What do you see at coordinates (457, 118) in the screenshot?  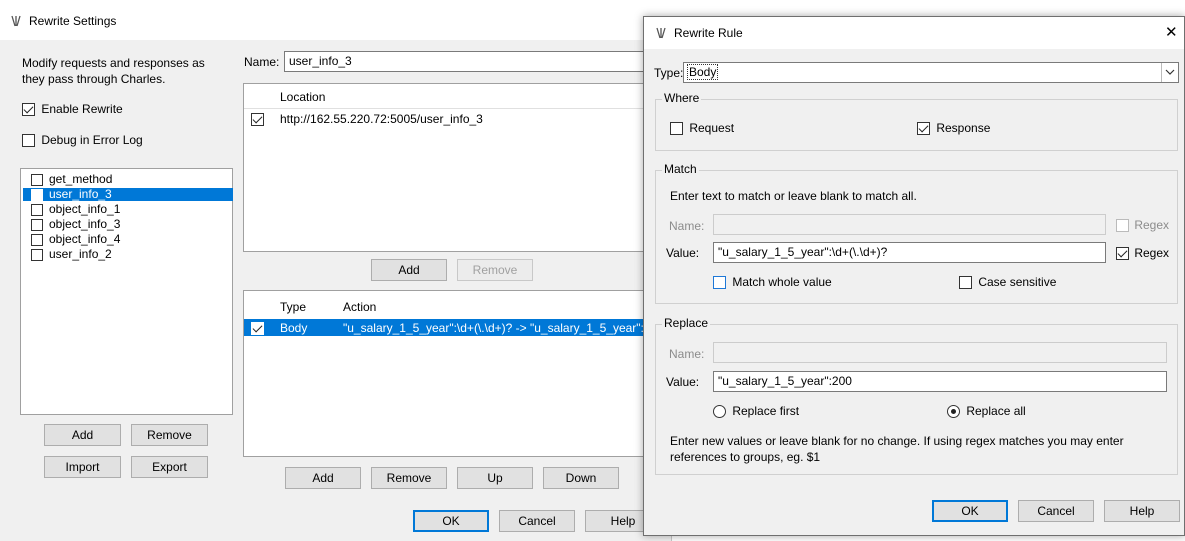 I see `location-row: http://162.55.220.72:5005/user_info_3` at bounding box center [457, 118].